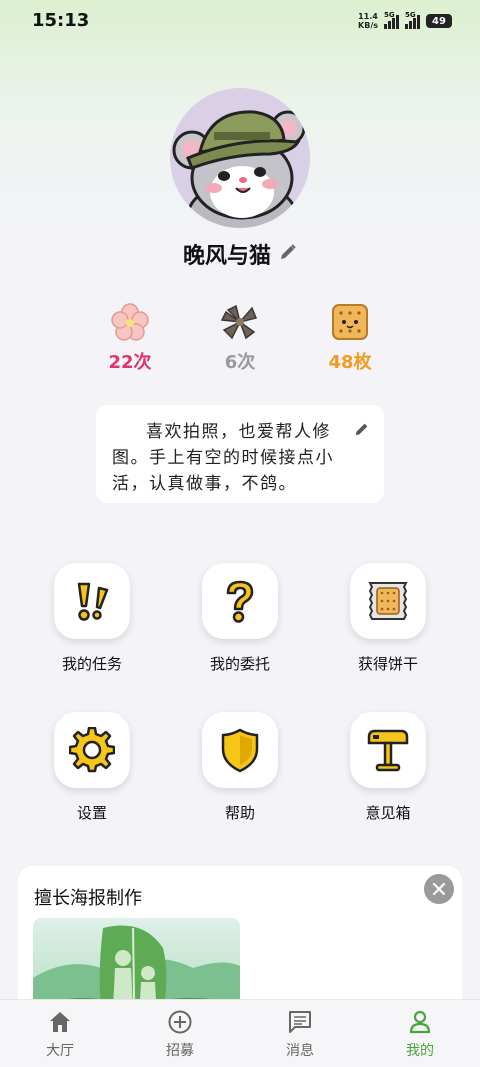  What do you see at coordinates (91, 664) in the screenshot?
I see `menu-label: 我的任务` at bounding box center [91, 664].